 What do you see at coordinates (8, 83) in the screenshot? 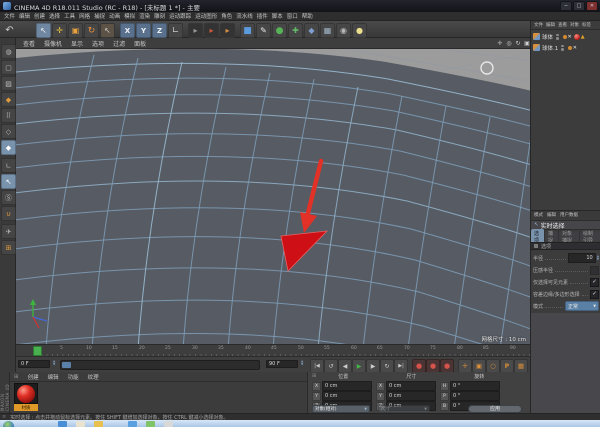
I see `texture-mode-icon: ▨` at bounding box center [8, 83].